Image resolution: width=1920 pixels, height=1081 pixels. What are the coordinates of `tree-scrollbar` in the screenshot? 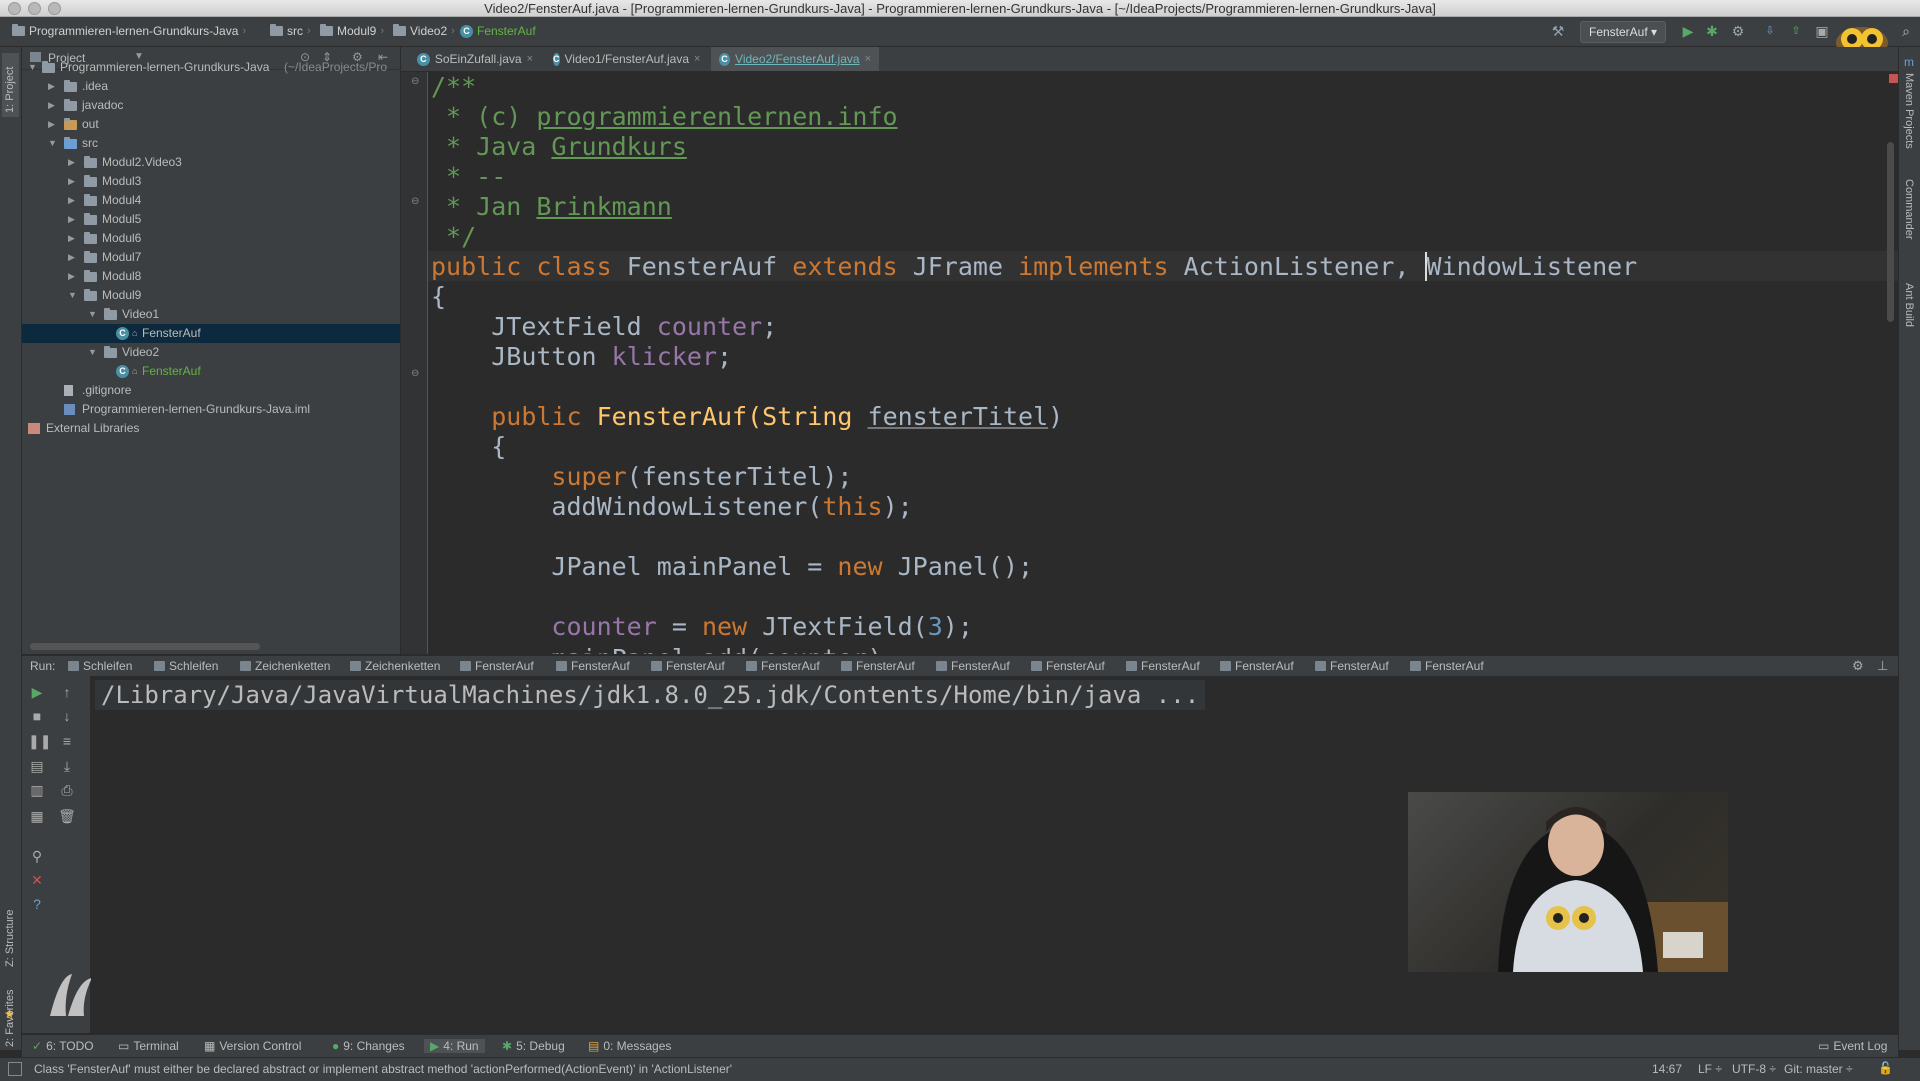 It's located at (145, 646).